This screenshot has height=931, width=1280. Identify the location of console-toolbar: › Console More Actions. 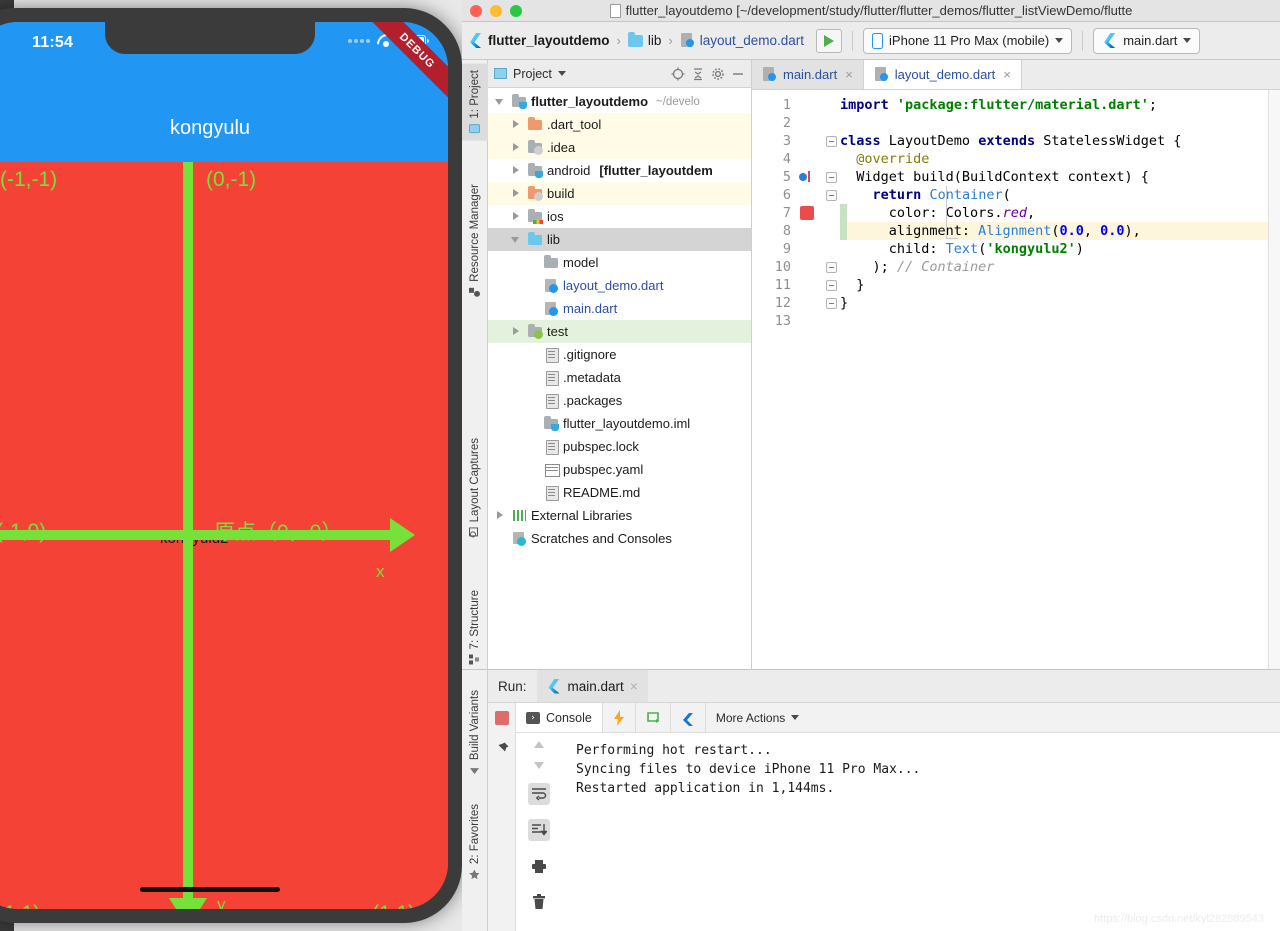
(898, 718).